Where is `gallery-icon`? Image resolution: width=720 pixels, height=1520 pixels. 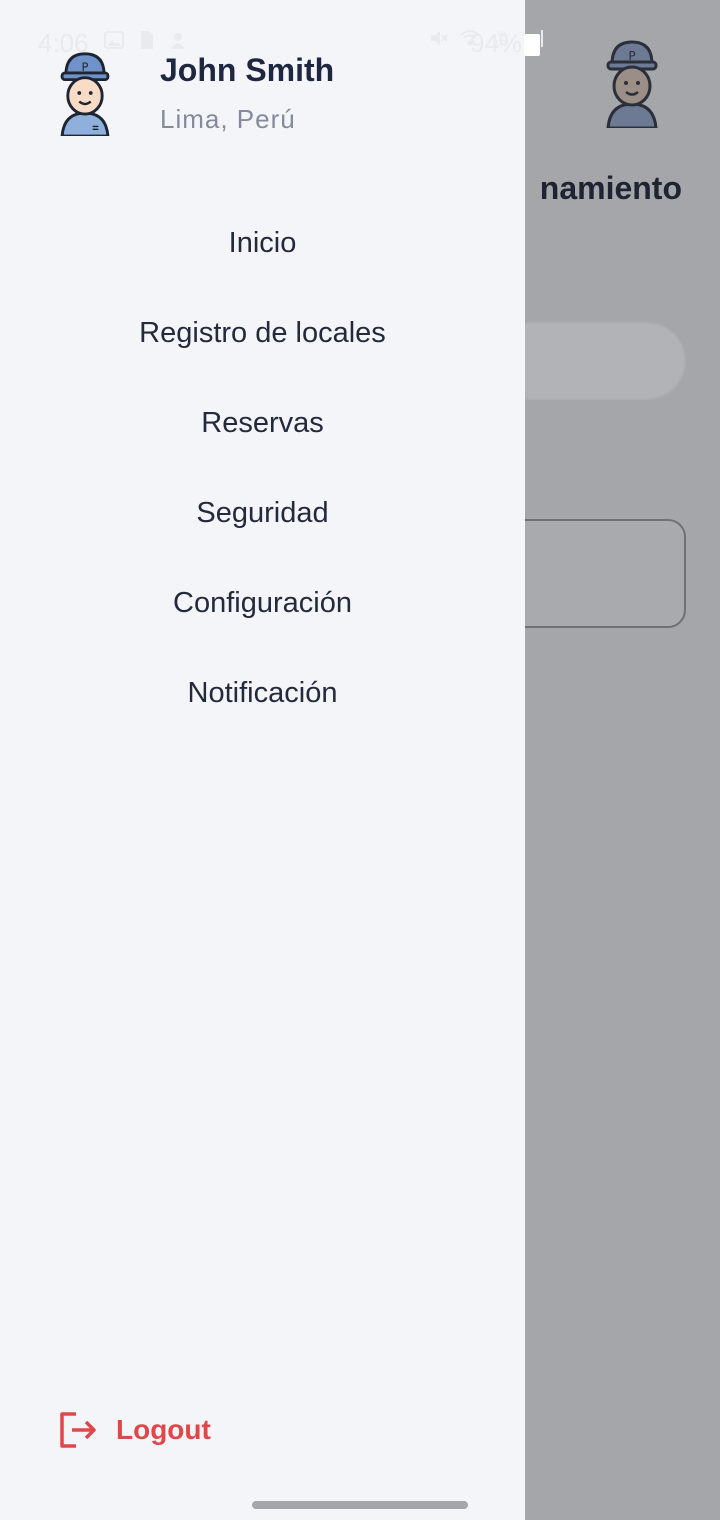 gallery-icon is located at coordinates (114, 40).